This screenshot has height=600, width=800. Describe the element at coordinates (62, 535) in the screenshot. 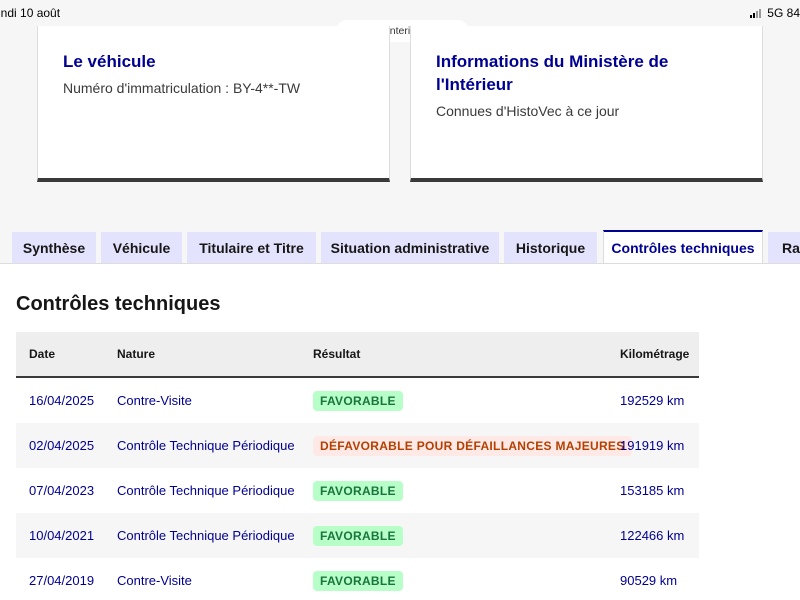

I see `row-date: 10/04/2021` at that location.